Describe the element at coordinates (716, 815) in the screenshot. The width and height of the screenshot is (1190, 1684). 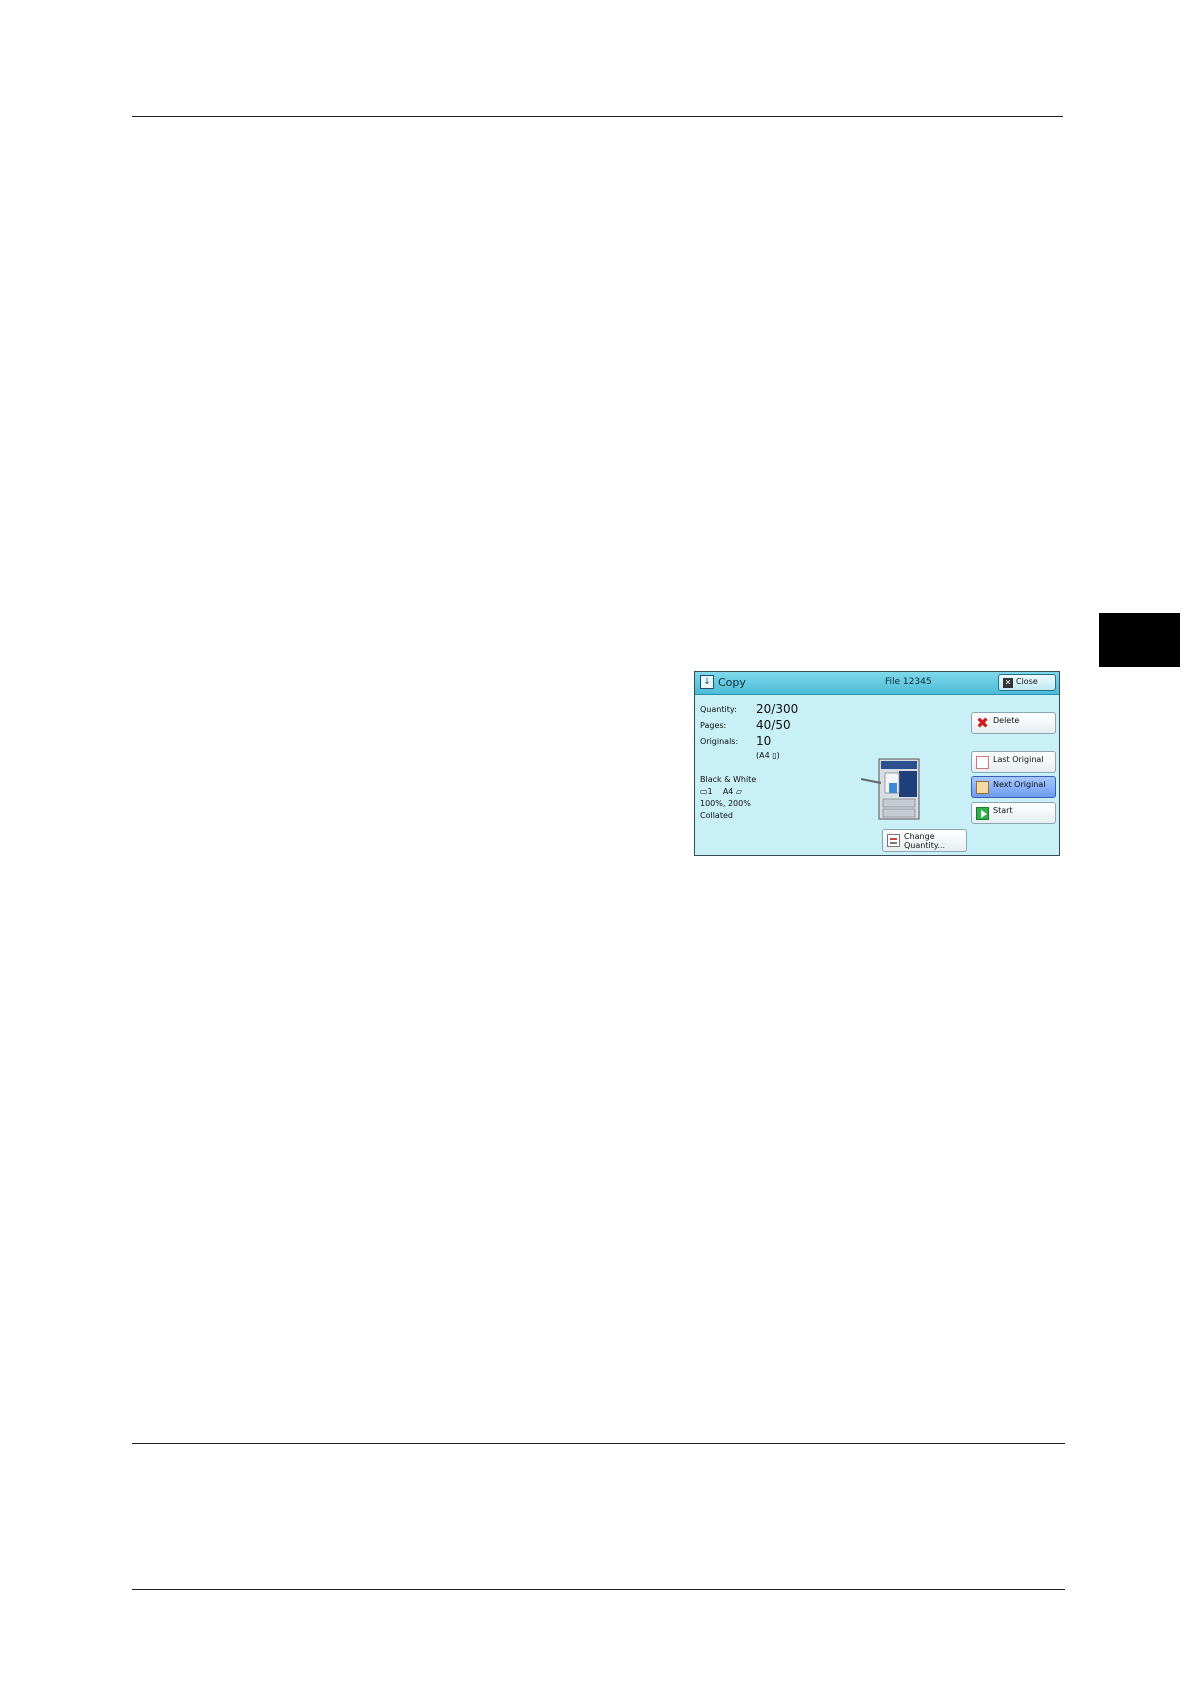
I see `setting-output: Collated` at that location.